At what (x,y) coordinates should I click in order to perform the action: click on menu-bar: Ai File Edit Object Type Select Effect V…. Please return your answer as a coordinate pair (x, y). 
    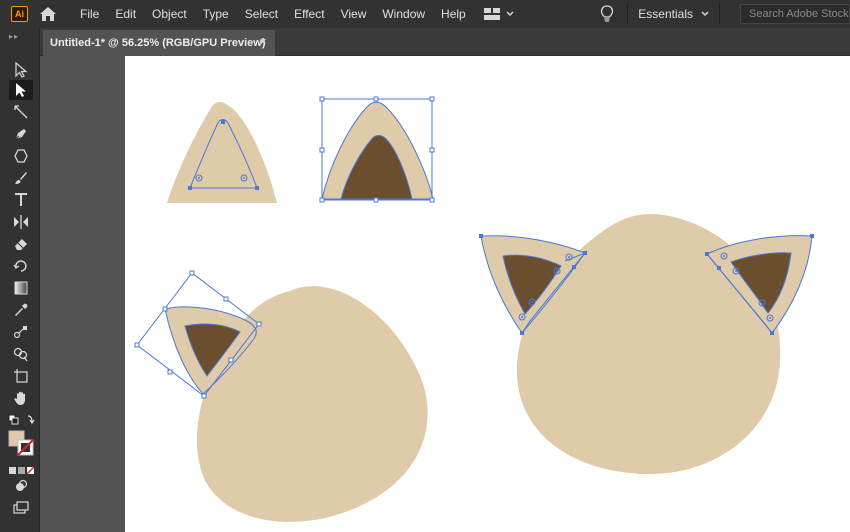
    Looking at the image, I should click on (425, 14).